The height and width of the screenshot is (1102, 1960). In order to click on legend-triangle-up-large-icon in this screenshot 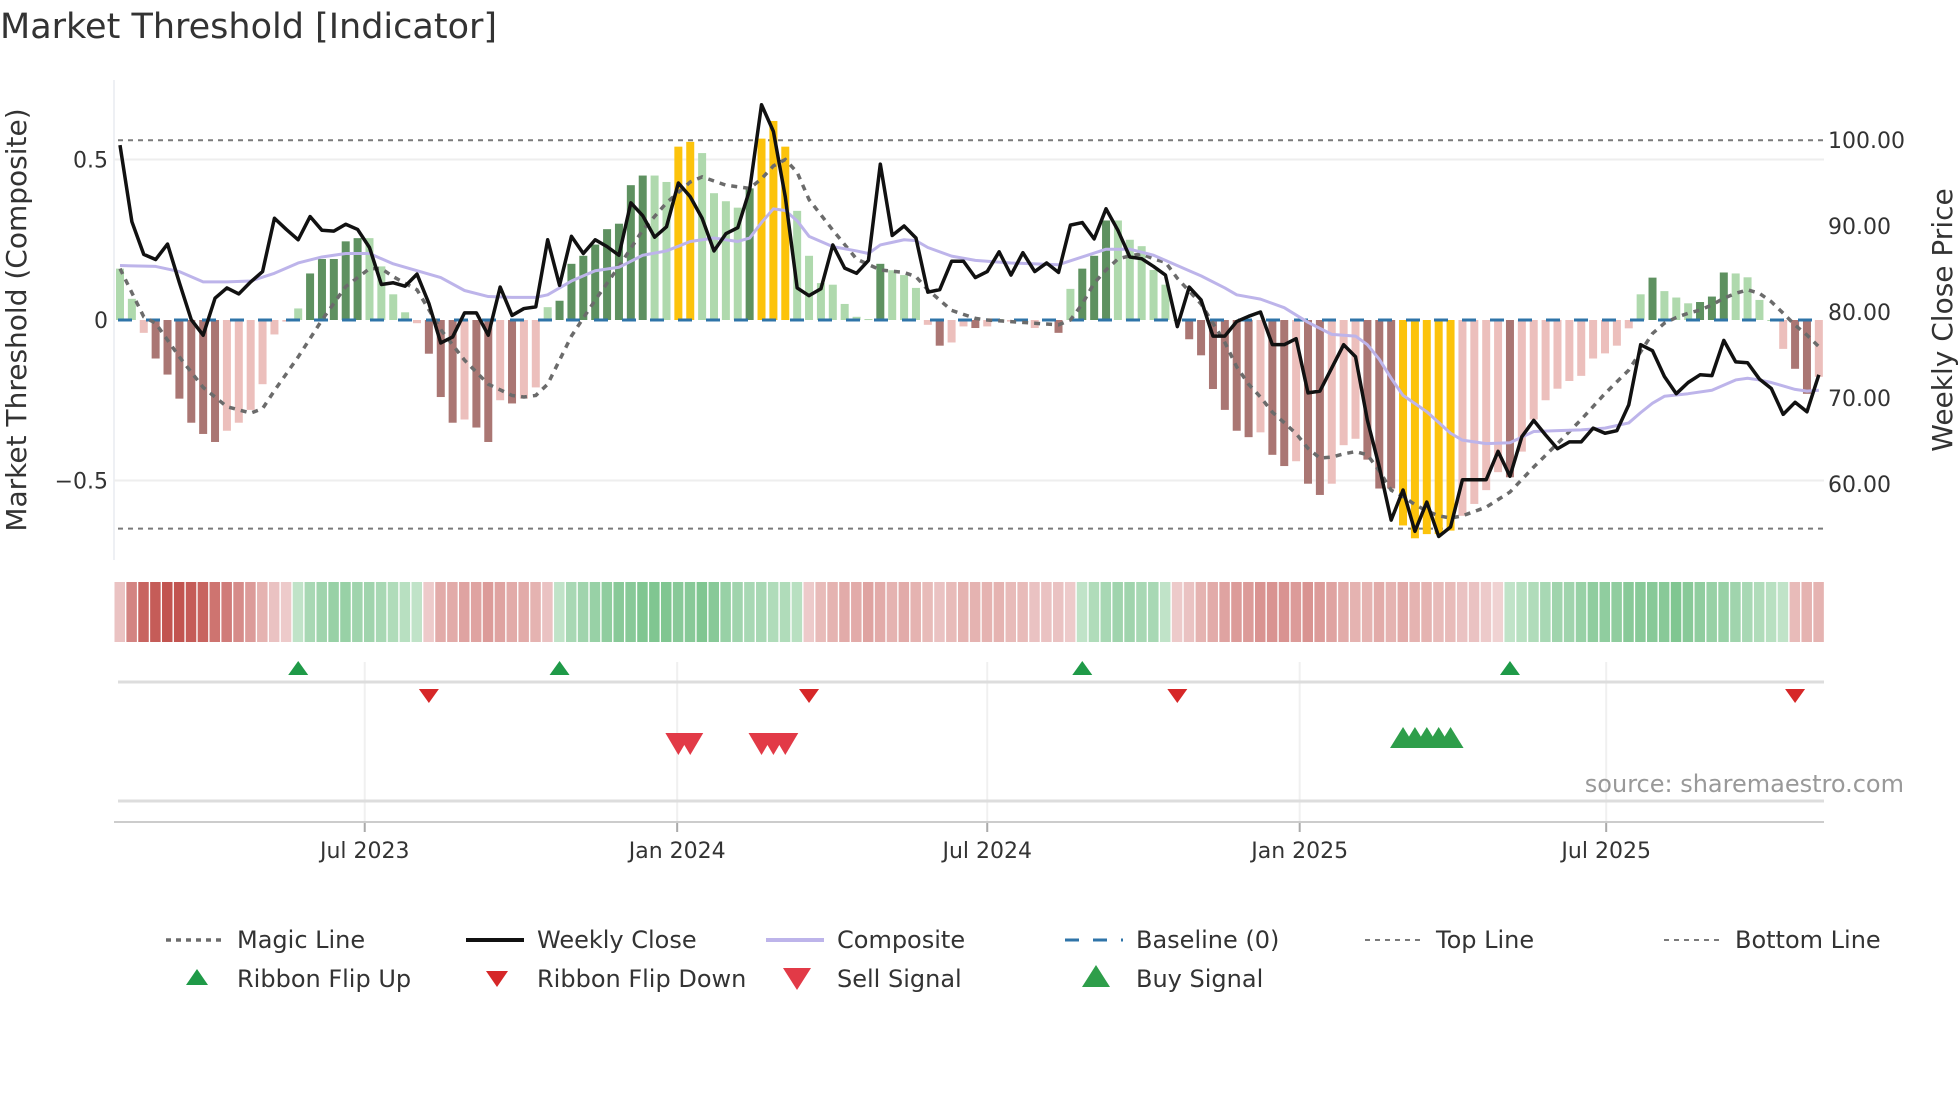, I will do `click(1096, 976)`.